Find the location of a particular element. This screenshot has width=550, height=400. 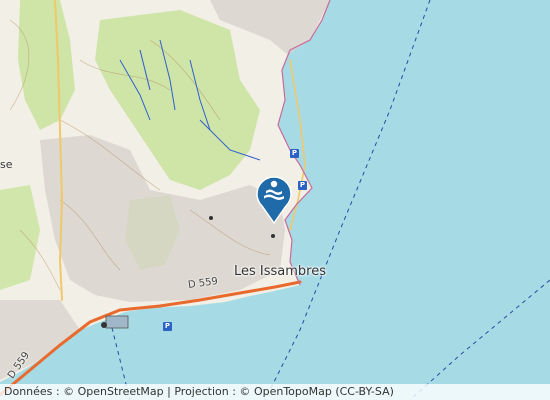

cut-off-place-label: se is located at coordinates (6, 164).